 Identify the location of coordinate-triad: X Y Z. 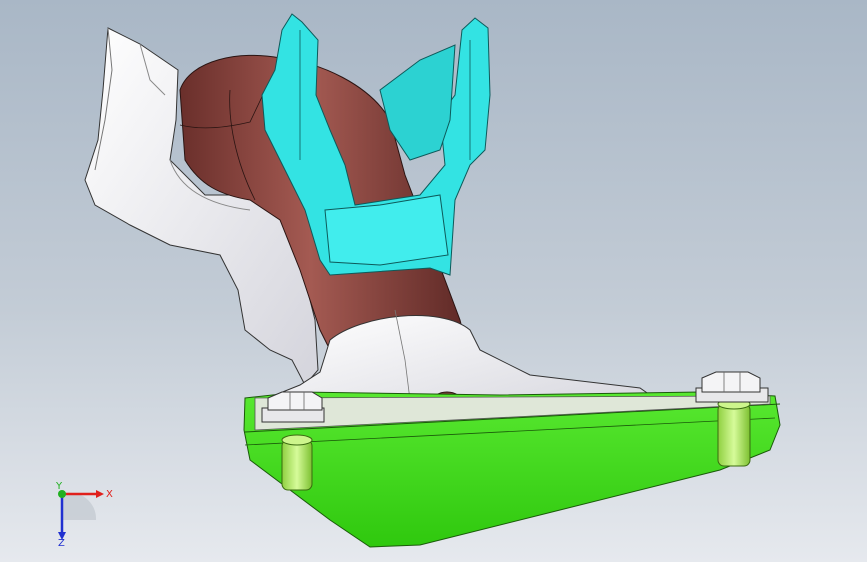
(84, 514).